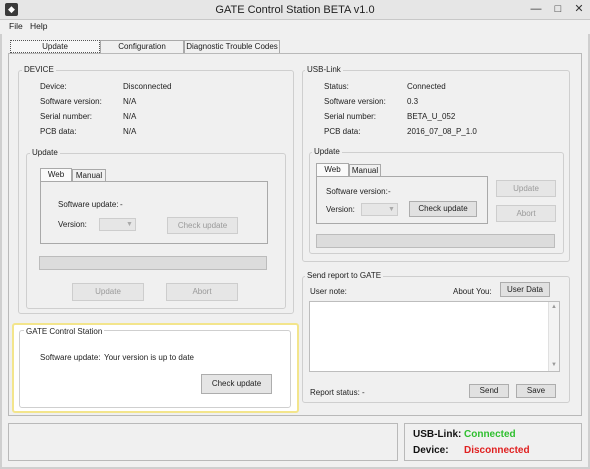 The height and width of the screenshot is (469, 590). I want to click on device-update-panel, so click(154, 212).